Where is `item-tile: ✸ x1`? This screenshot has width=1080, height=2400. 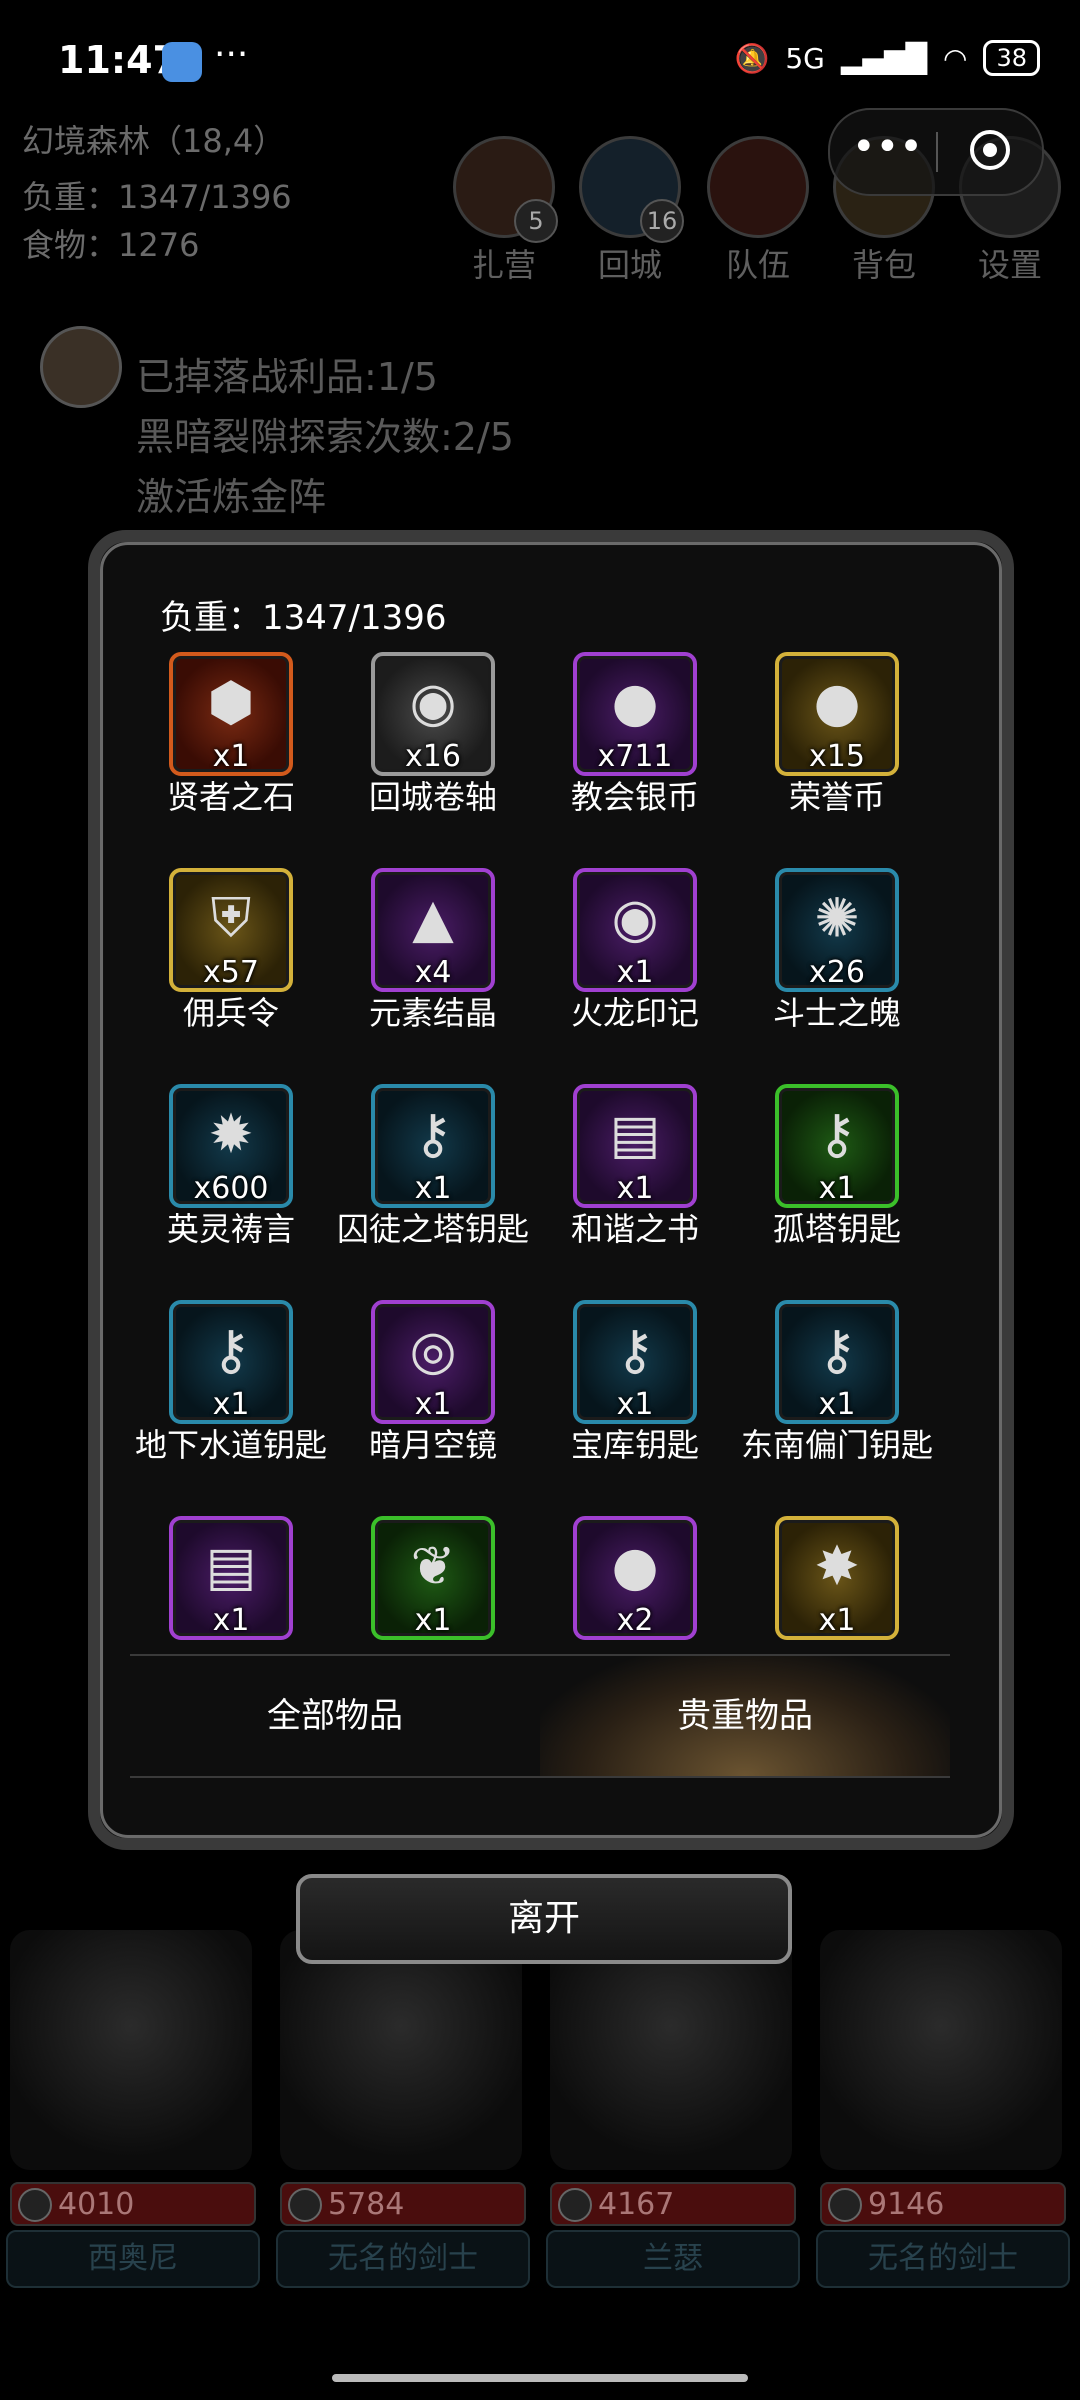 item-tile: ✸ x1 is located at coordinates (837, 1578).